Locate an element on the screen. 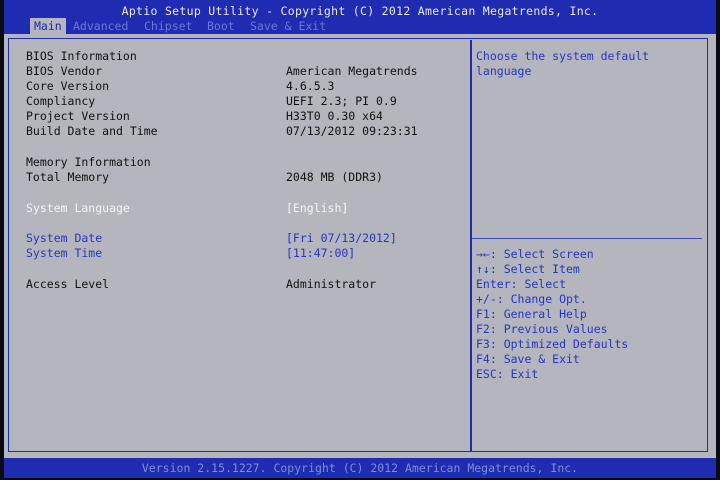 The height and width of the screenshot is (480, 720). compliancy-value: UEFI 2.3; PI 0.9 is located at coordinates (341, 101).